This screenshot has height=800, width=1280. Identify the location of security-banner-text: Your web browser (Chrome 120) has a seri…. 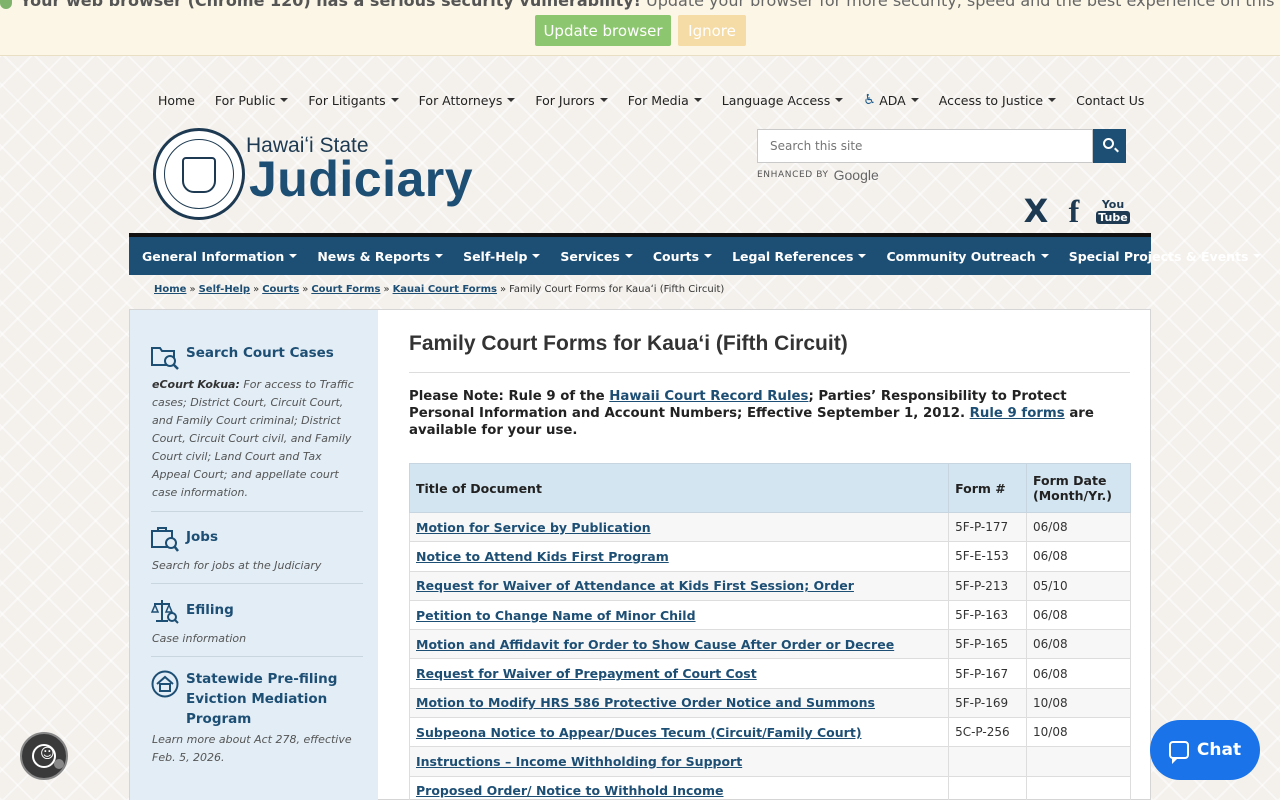
(640, 5).